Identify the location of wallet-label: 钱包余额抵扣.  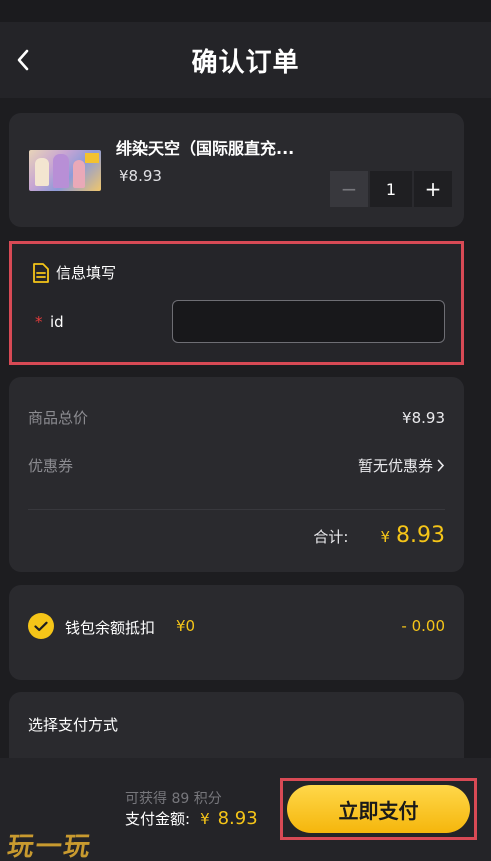
(110, 628).